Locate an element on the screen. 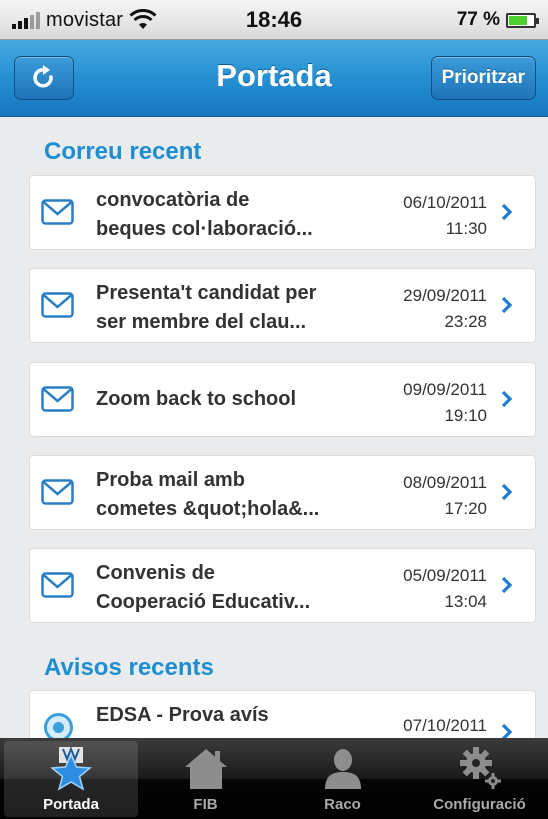 This screenshot has height=819, width=548. section-title-notices: Avisos recents is located at coordinates (129, 667).